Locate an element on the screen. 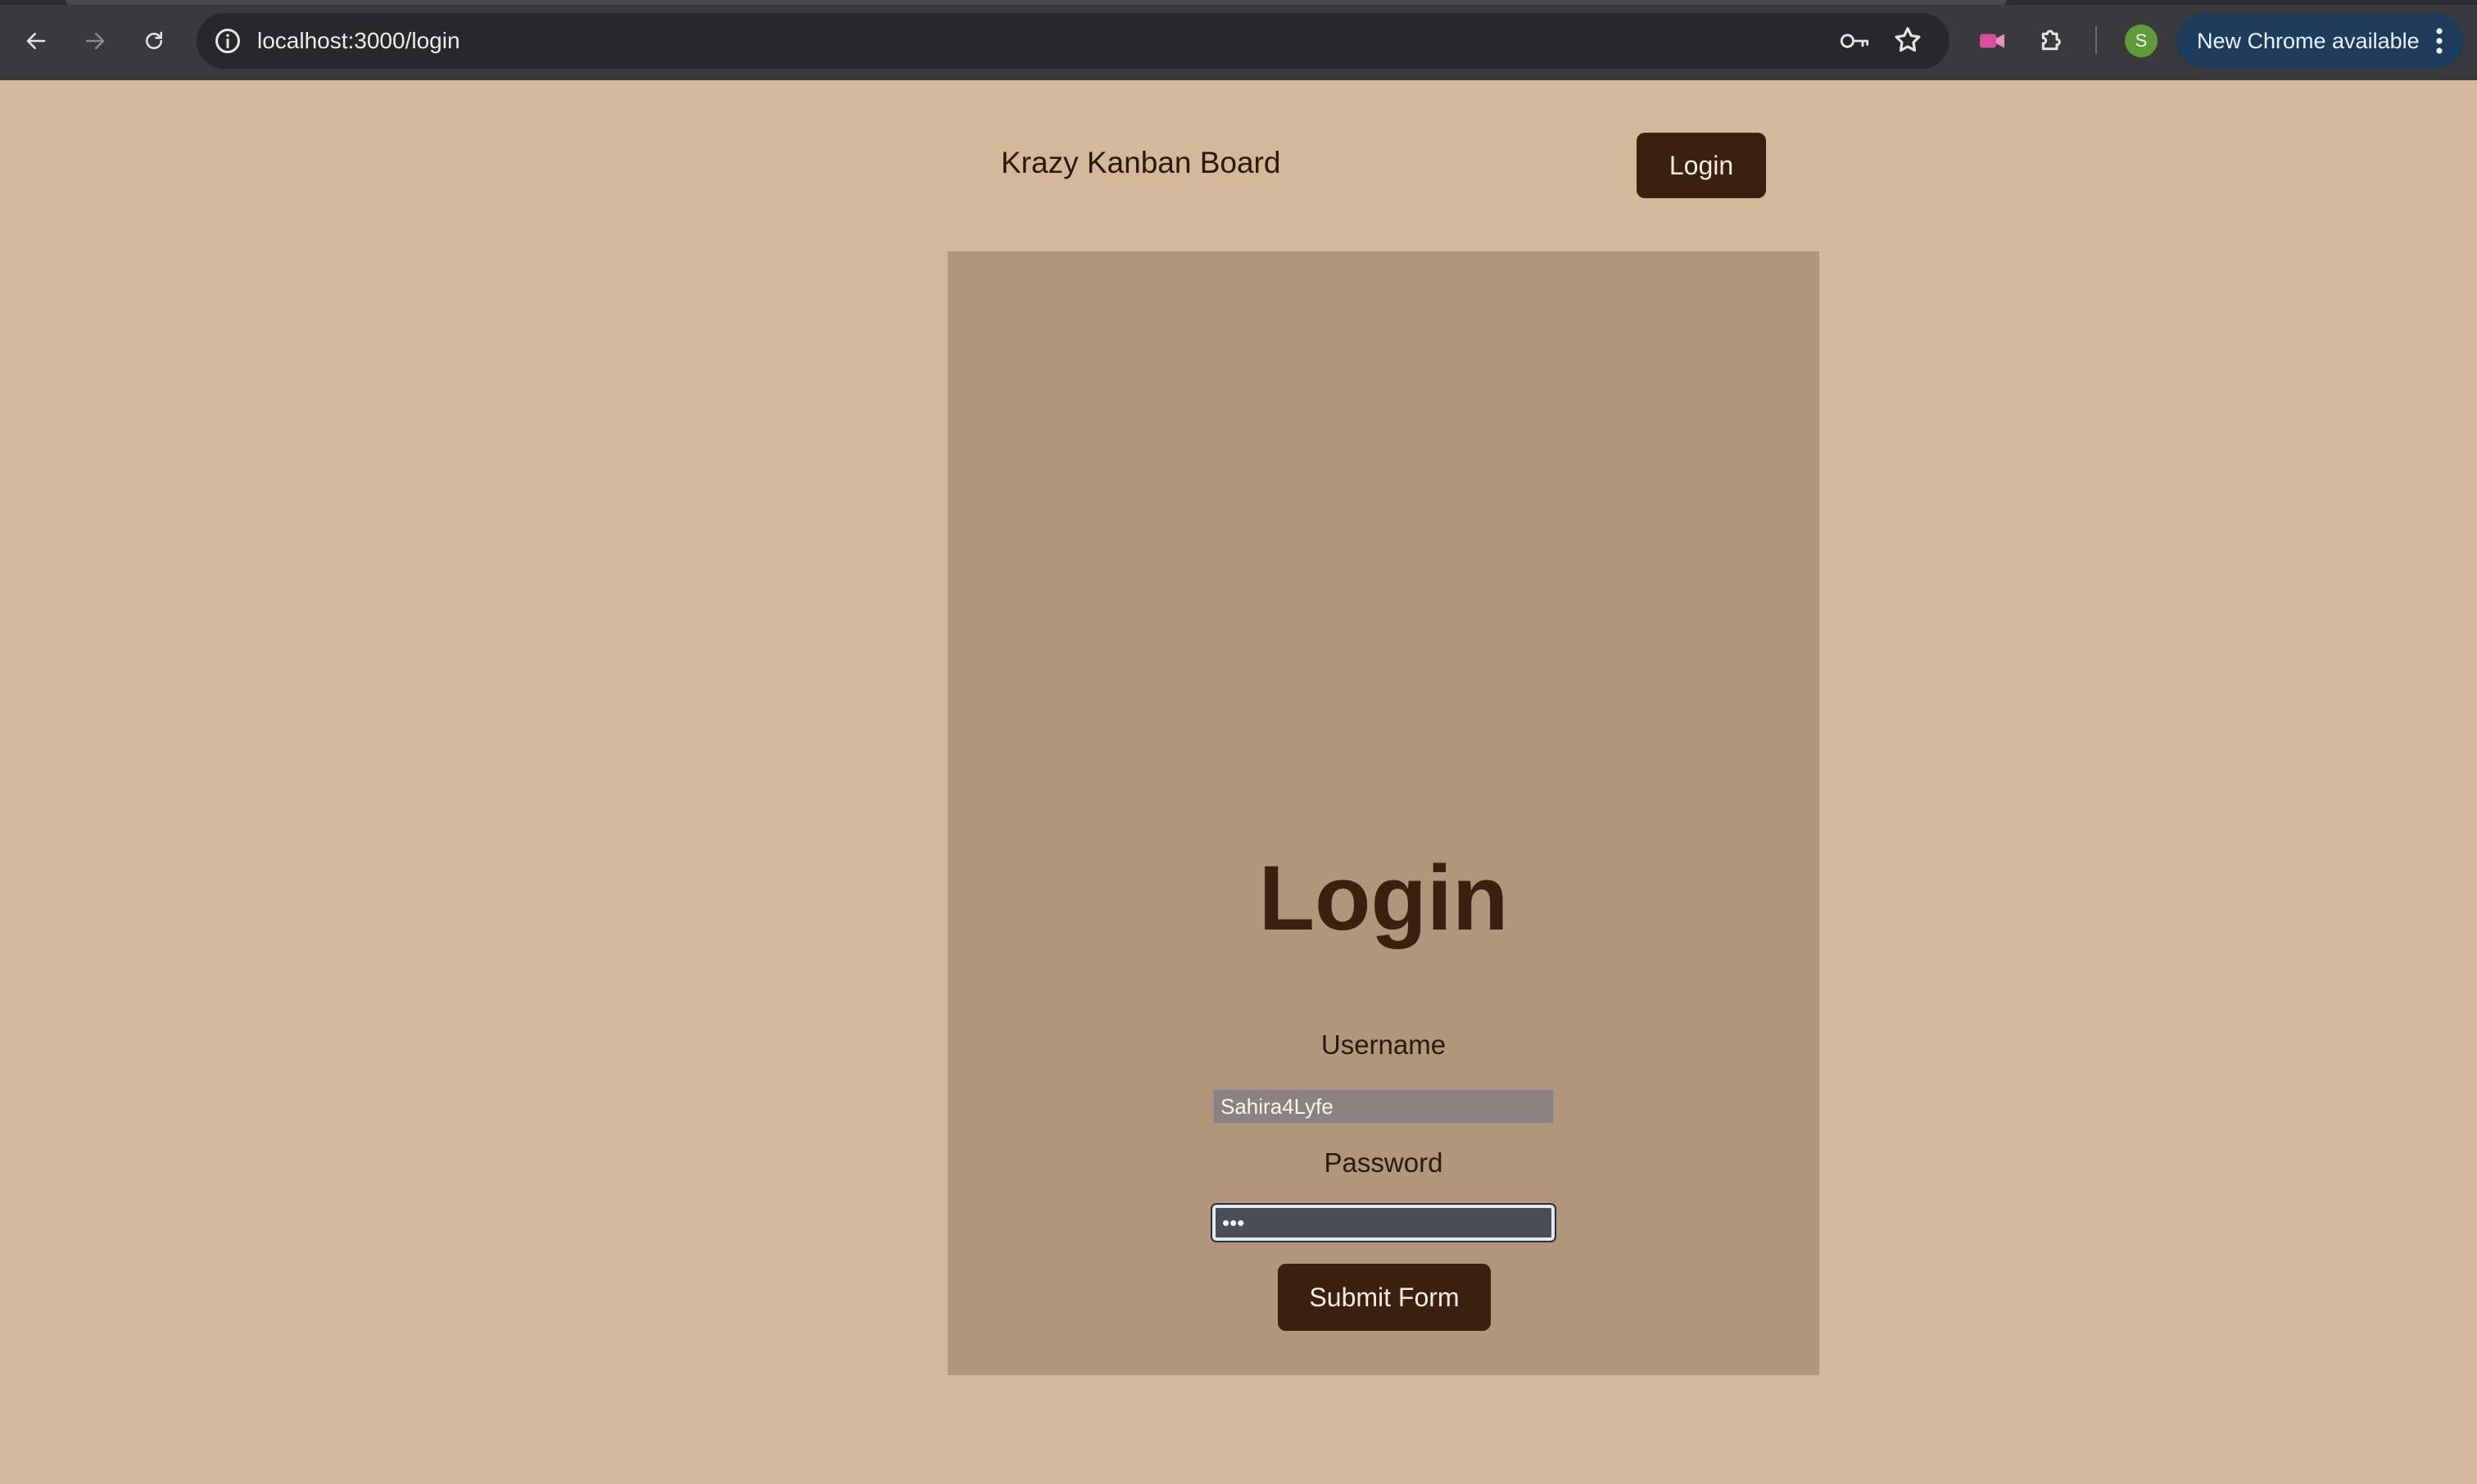 Image resolution: width=2477 pixels, height=1484 pixels. tab-strip is located at coordinates (1238, 3).